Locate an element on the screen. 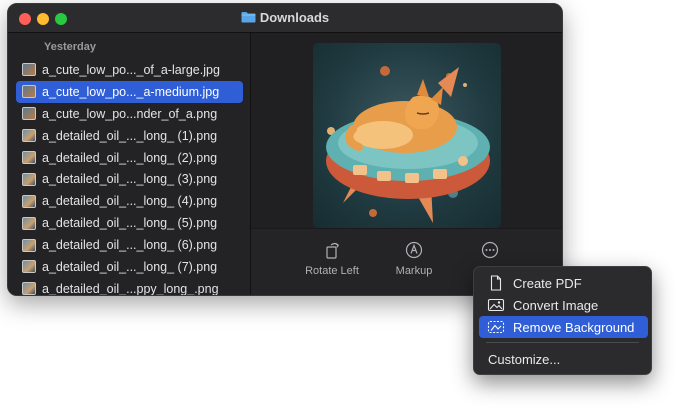  file-name: a_cute_low_po..._of_a-large.jpg is located at coordinates (131, 69).